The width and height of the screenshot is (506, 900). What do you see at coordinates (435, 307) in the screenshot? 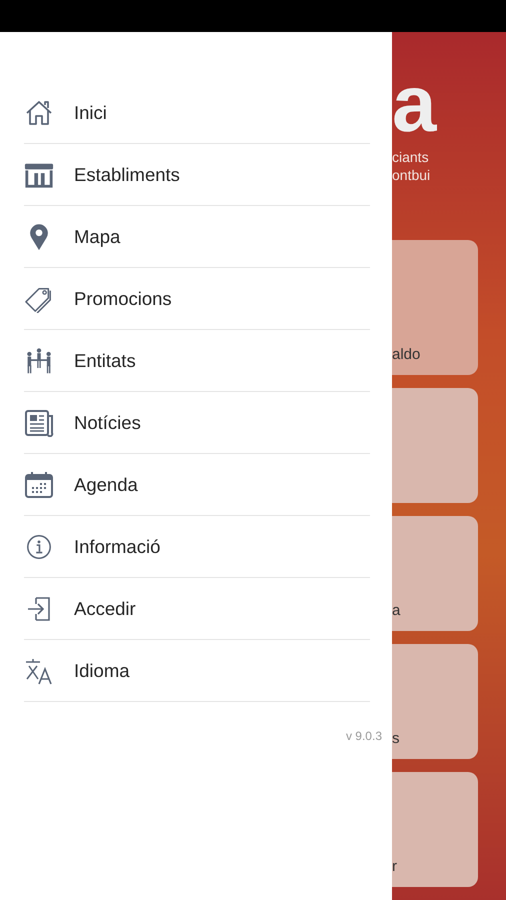
I see `home-card: aldo` at bounding box center [435, 307].